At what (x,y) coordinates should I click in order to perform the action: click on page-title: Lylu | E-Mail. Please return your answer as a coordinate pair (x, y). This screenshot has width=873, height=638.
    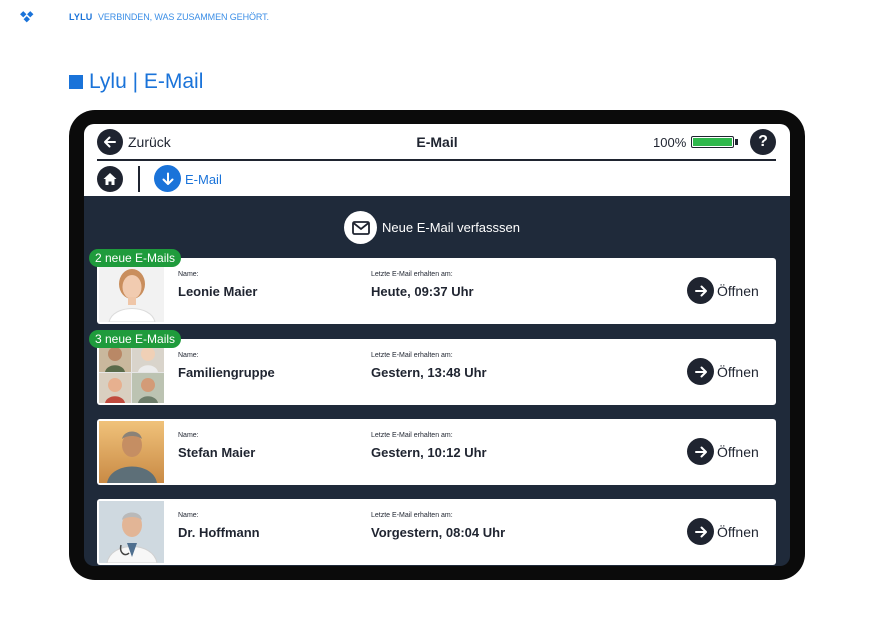
    Looking at the image, I should click on (146, 81).